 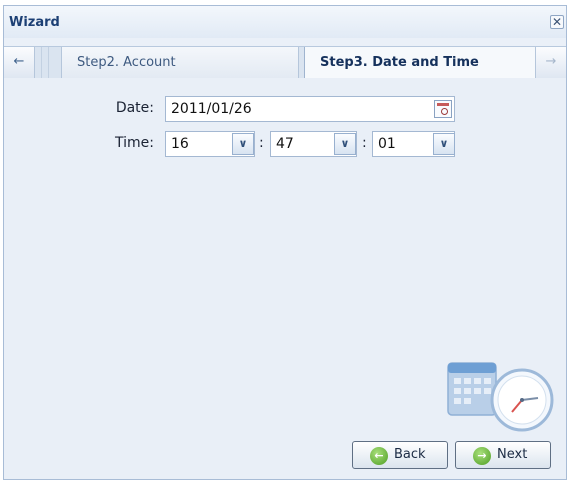 I want to click on window-title: Wizard, so click(x=34, y=22).